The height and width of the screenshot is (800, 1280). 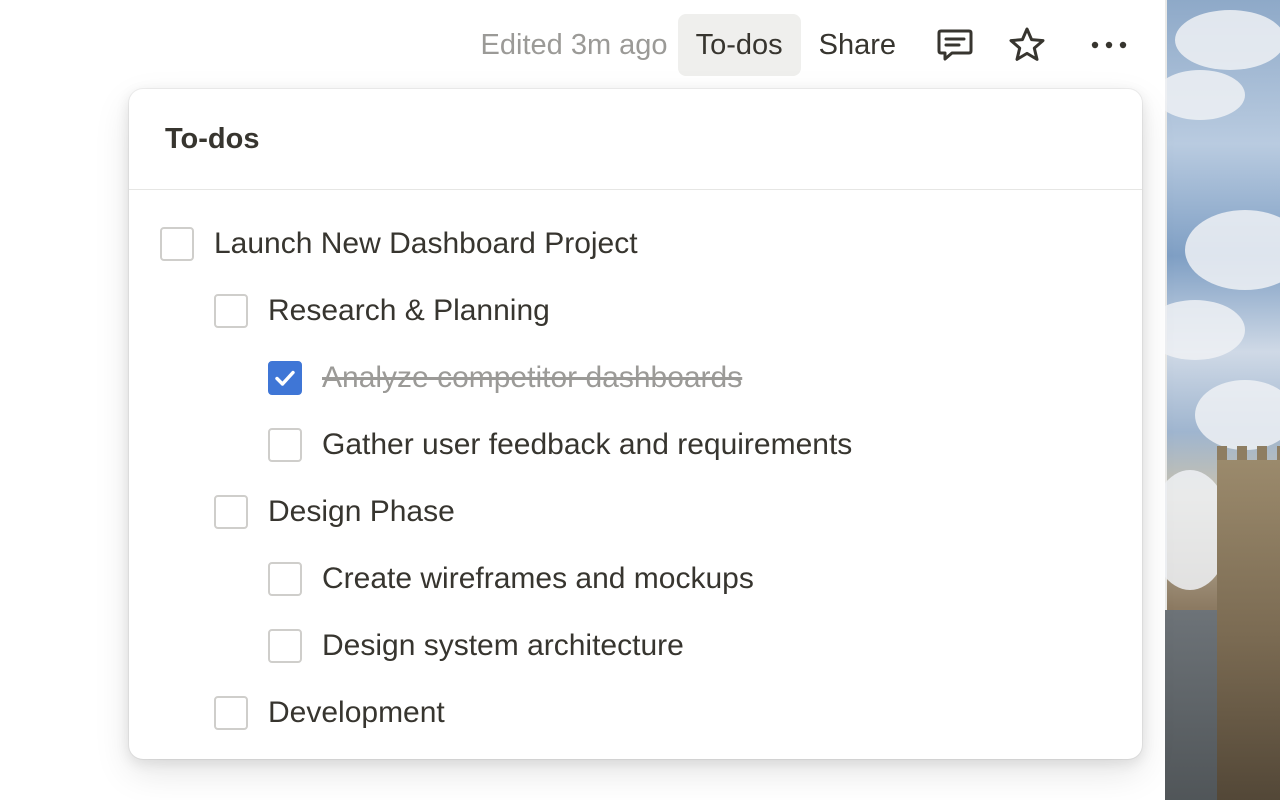 I want to click on comments-button, so click(x=955, y=45).